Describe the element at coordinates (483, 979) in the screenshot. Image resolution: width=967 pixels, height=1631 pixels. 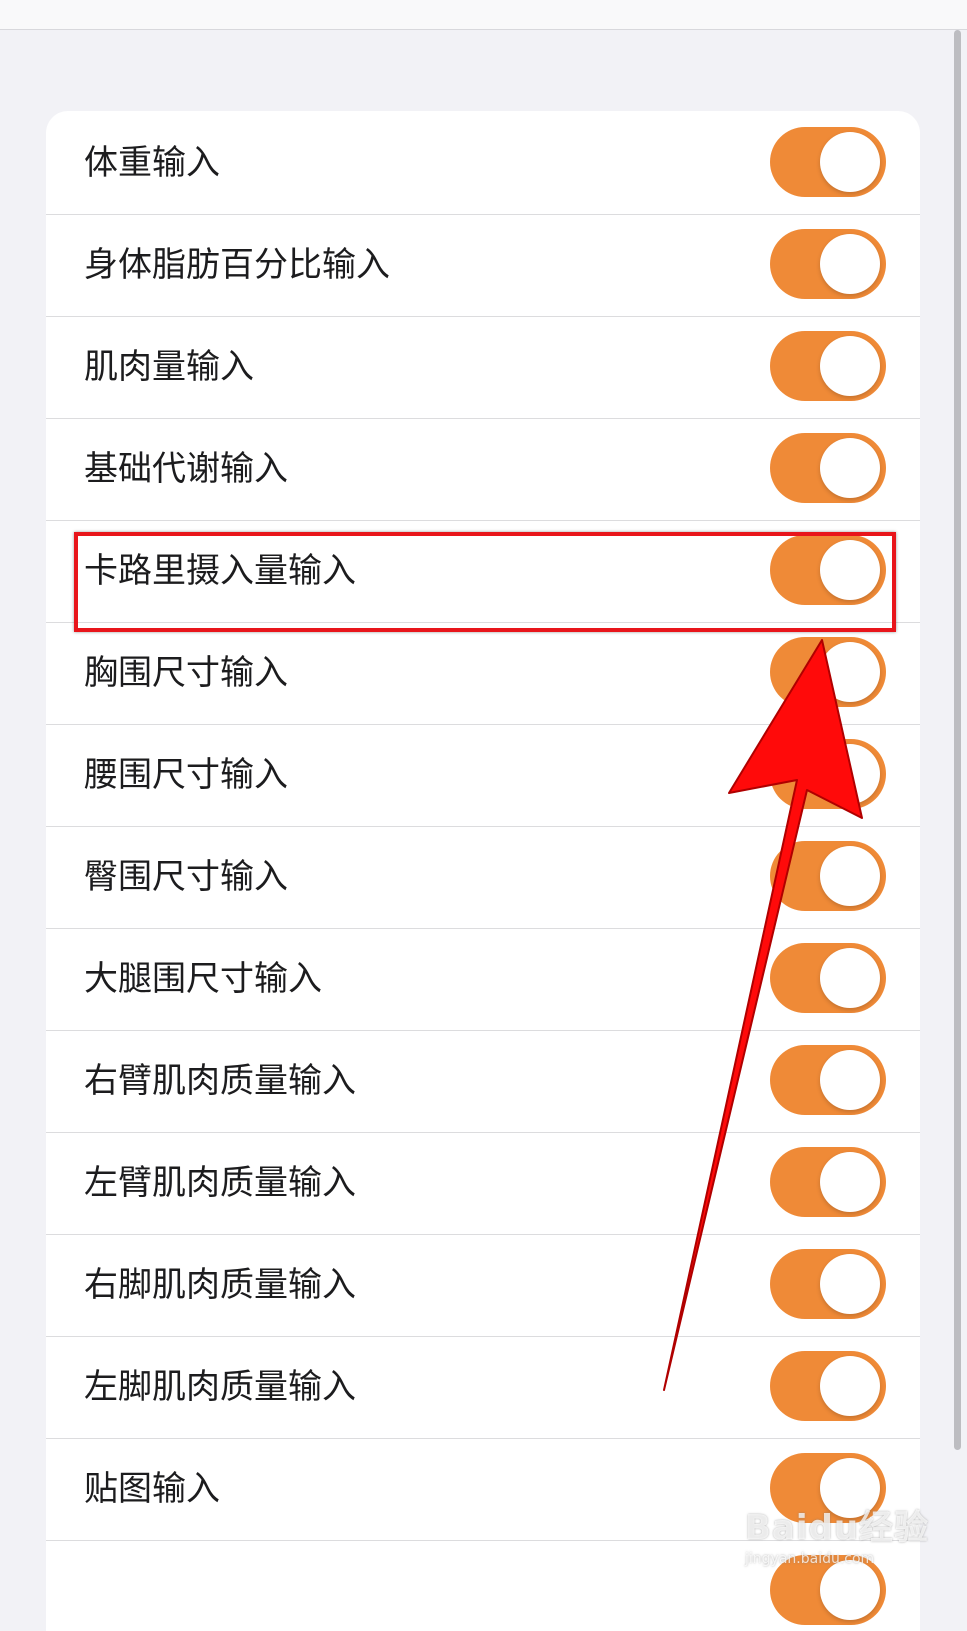
I see `setting-row-thigh: 大腿围尺寸输入` at that location.